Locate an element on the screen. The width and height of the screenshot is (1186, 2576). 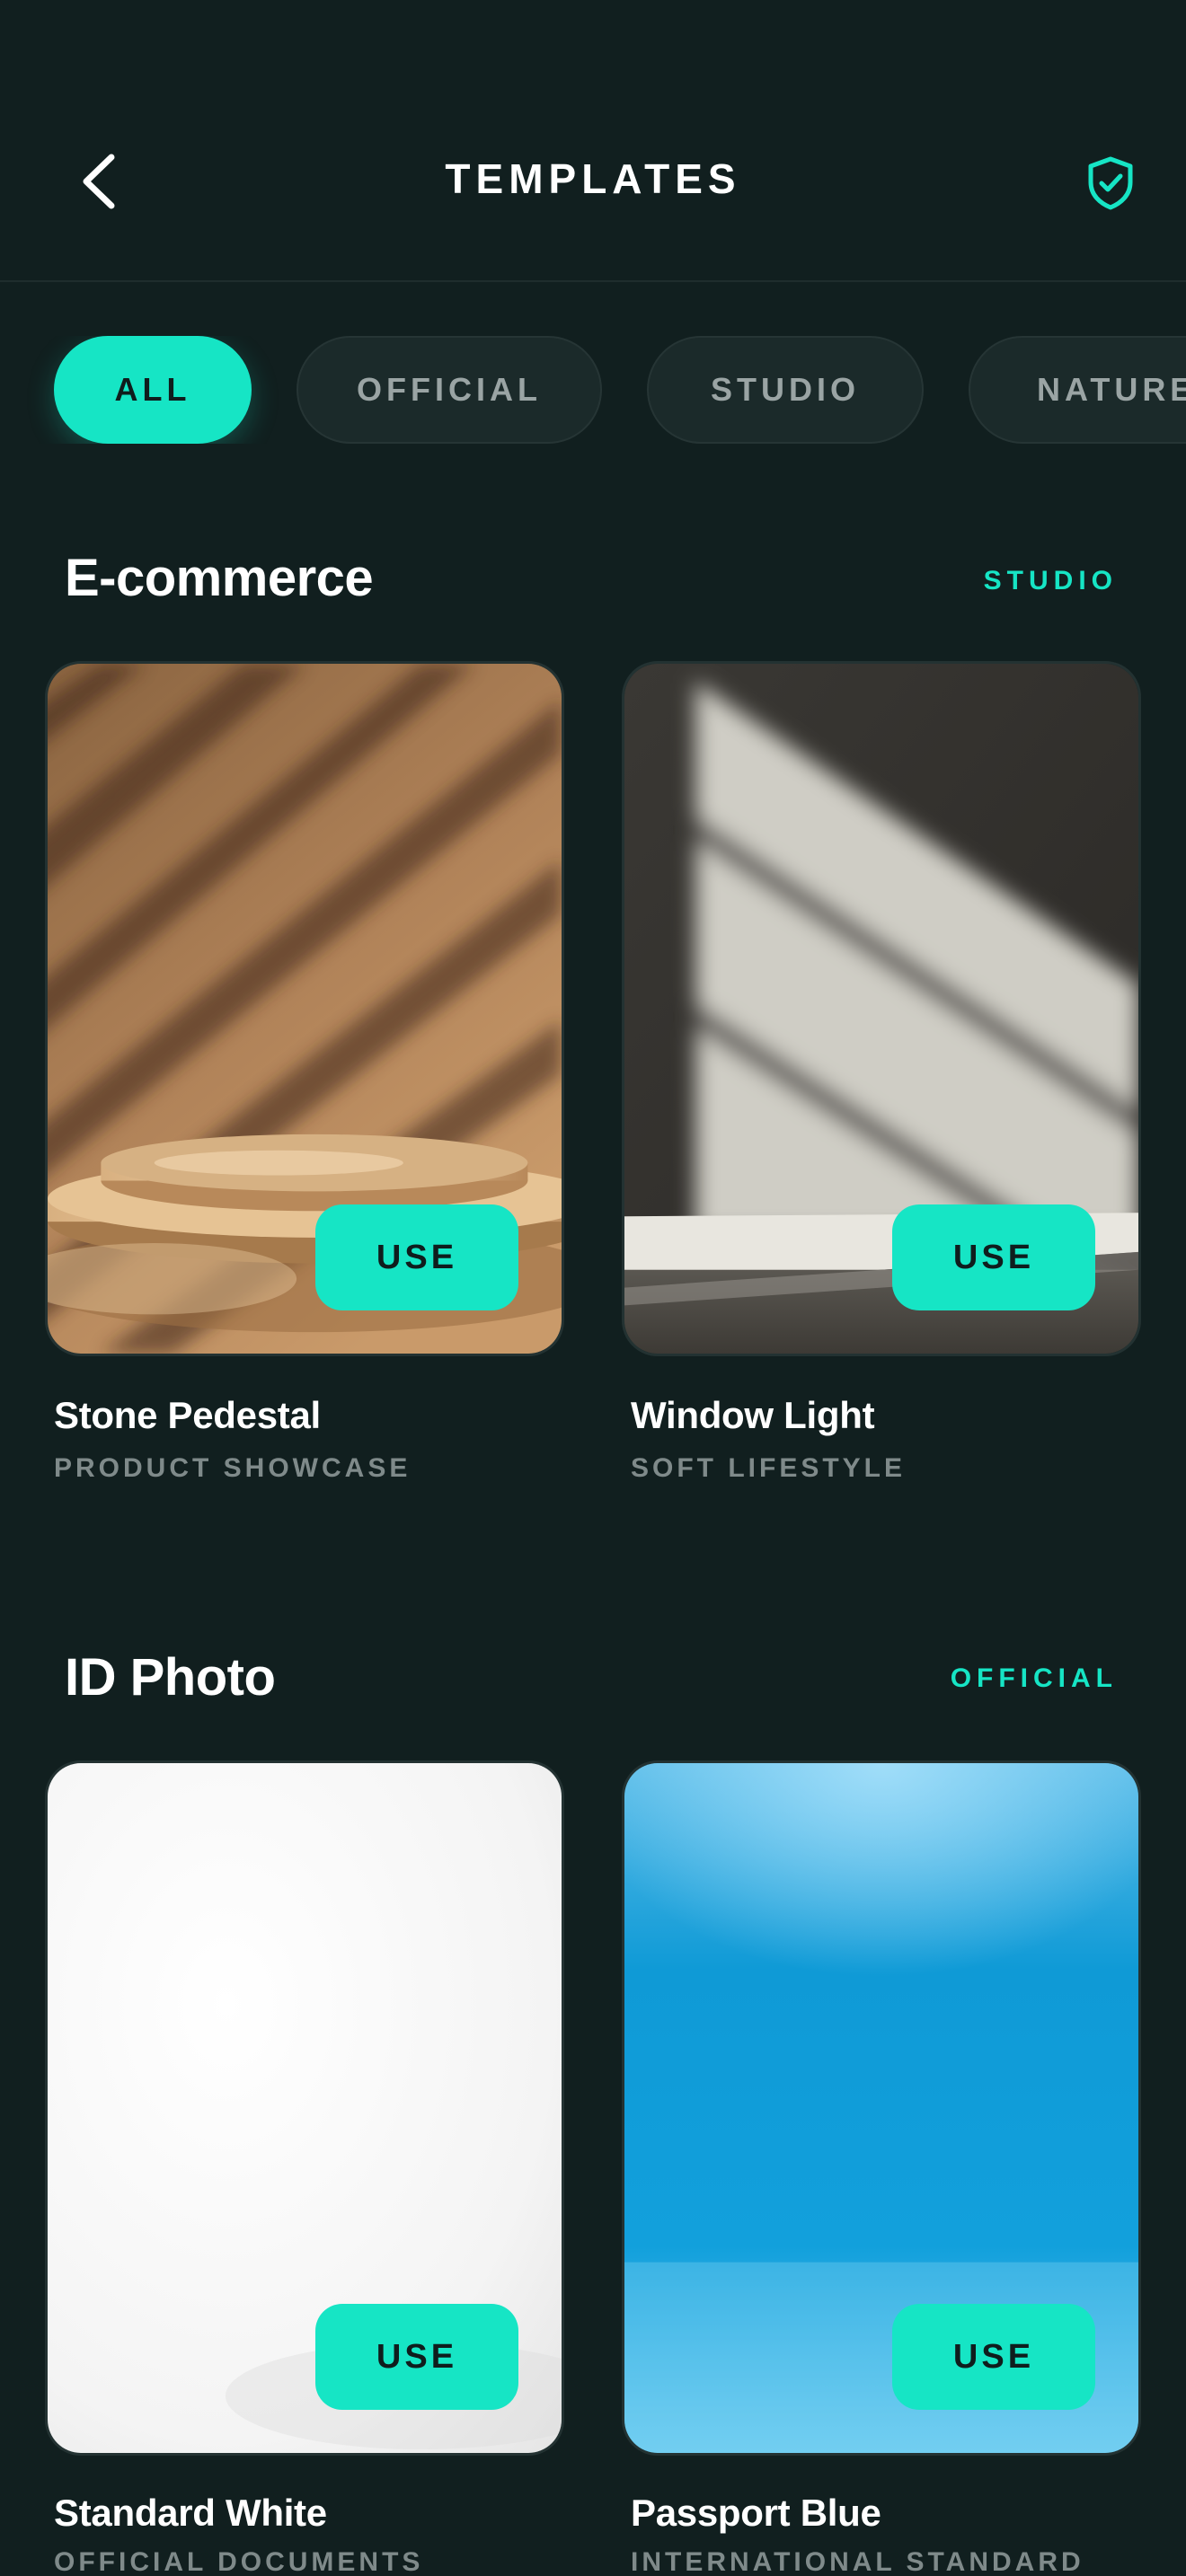
page-title: TEMPLATES is located at coordinates (593, 178).